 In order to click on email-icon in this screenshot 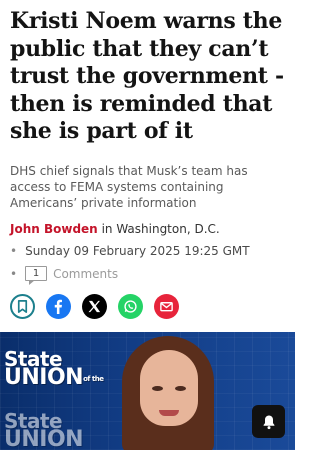, I will do `click(166, 307)`.